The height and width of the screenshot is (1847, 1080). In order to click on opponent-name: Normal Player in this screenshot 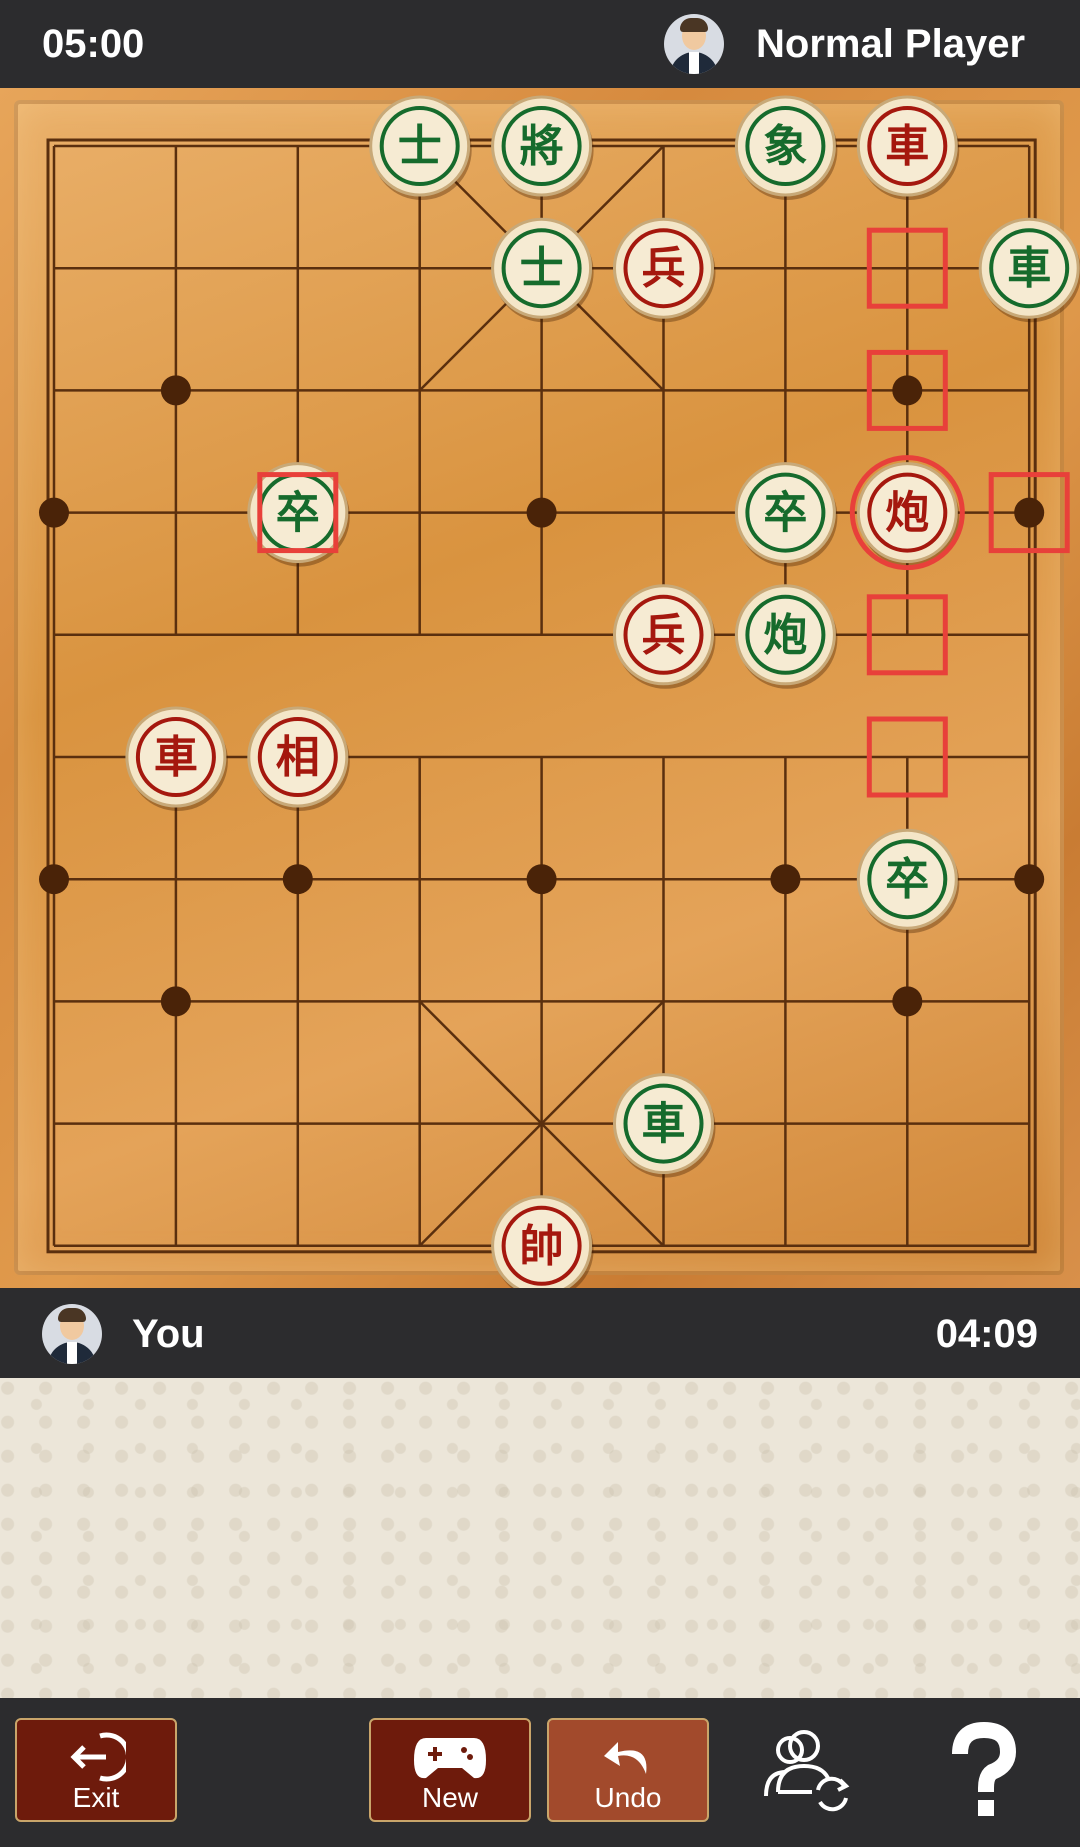, I will do `click(891, 44)`.